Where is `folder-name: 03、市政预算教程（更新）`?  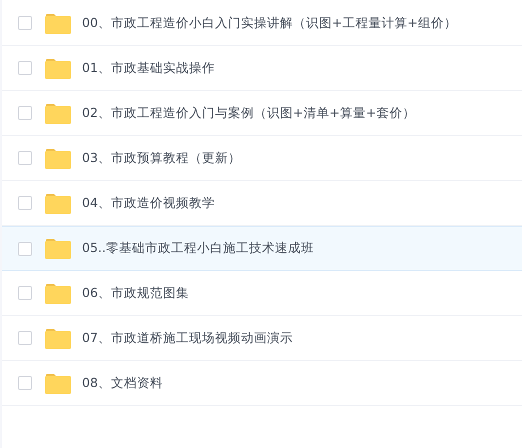 folder-name: 03、市政预算教程（更新） is located at coordinates (161, 158).